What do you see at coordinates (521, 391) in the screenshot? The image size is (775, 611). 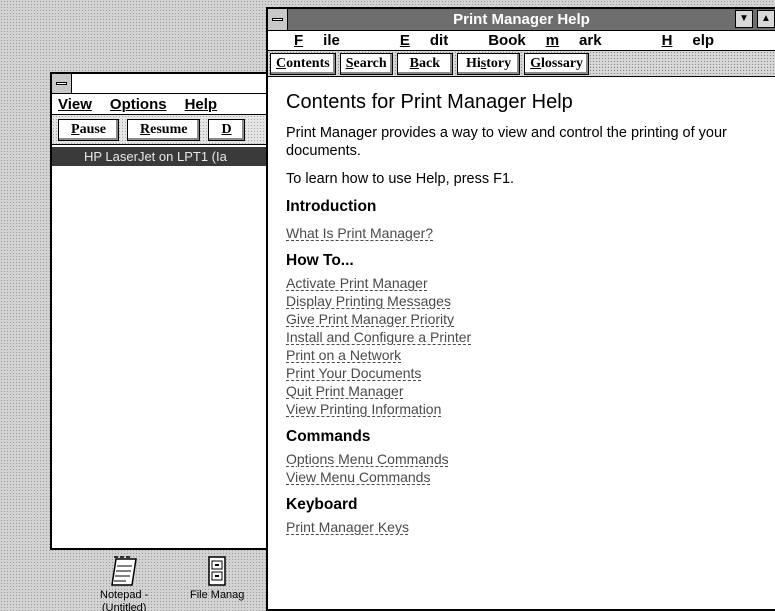 I see `link-quit-print-manager: Quit Print Manager` at bounding box center [521, 391].